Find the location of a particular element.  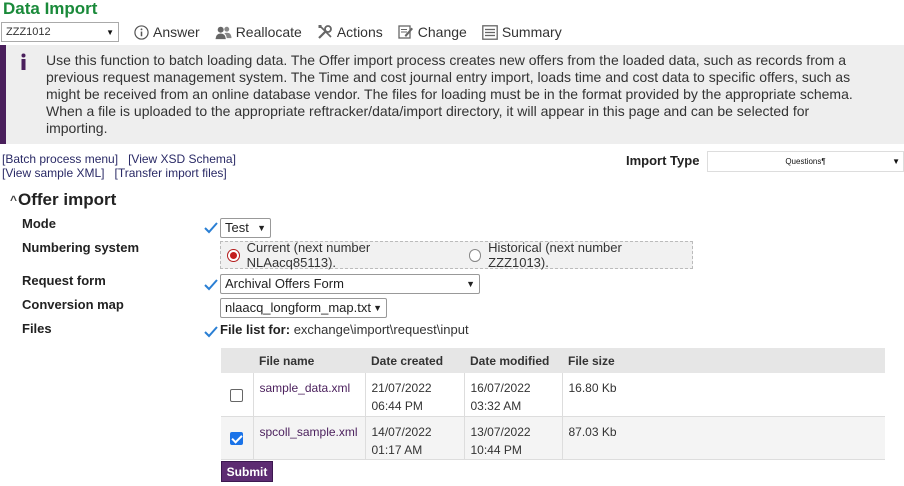

mode-select: Test ▼ is located at coordinates (245, 228).